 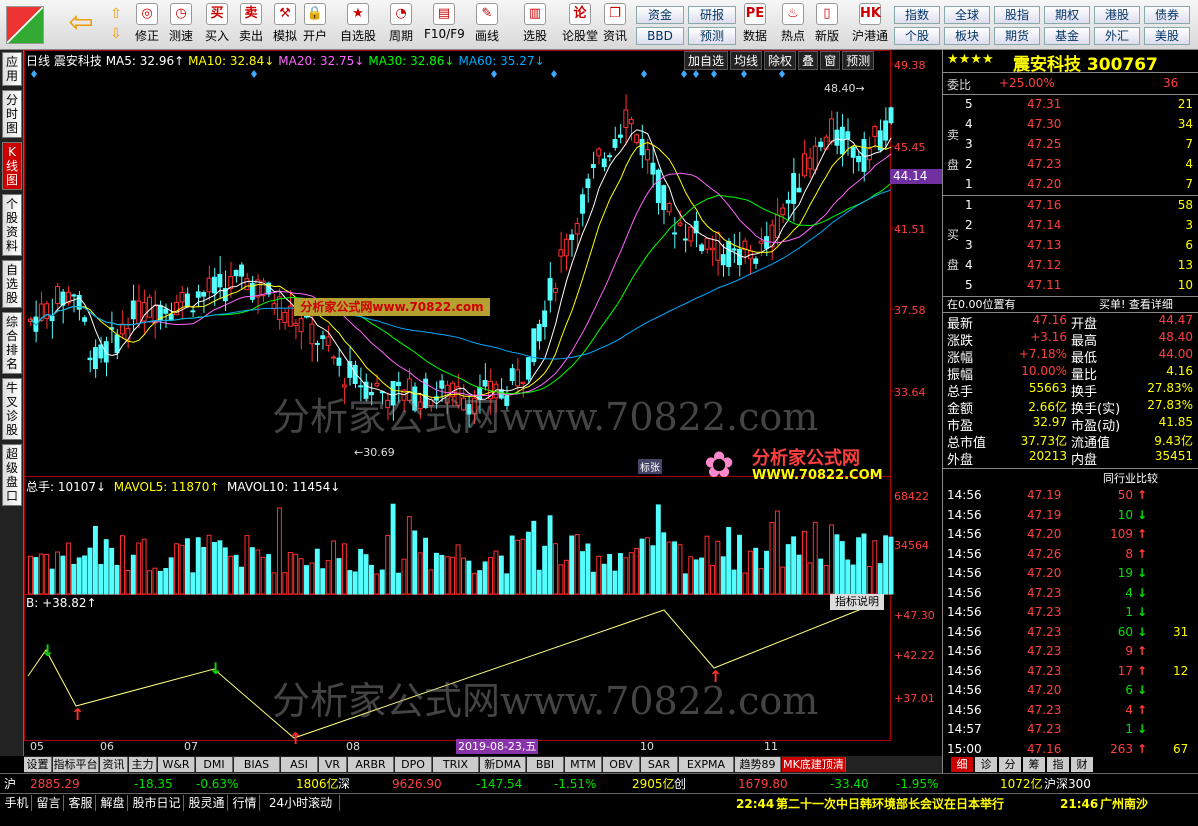 What do you see at coordinates (315, 25) in the screenshot?
I see `toolbar-5-button: 🔒 开户` at bounding box center [315, 25].